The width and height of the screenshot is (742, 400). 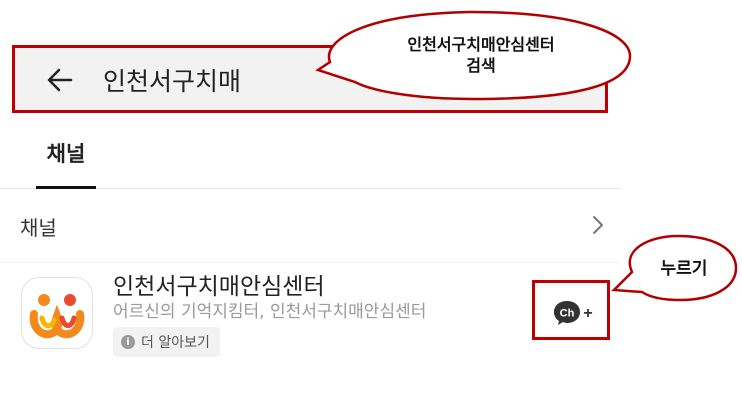 I want to click on center-logo, so click(x=57, y=313).